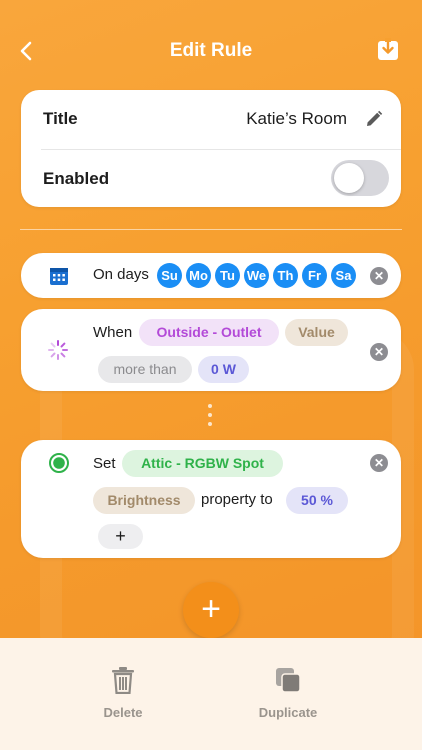 This screenshot has height=750, width=422. Describe the element at coordinates (379, 463) in the screenshot. I see `remove-action-icon: ✕` at that location.